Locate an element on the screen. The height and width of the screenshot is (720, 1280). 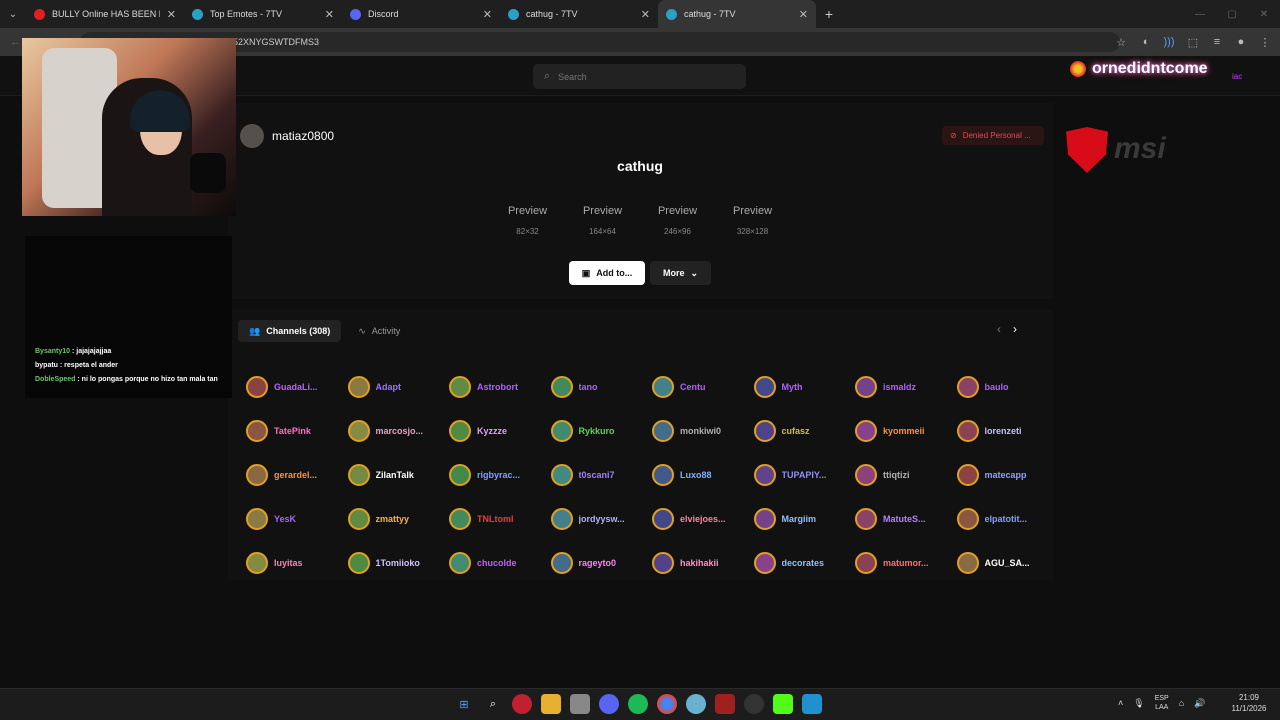
channel-item: matecapp is located at coordinates (1007, 475).